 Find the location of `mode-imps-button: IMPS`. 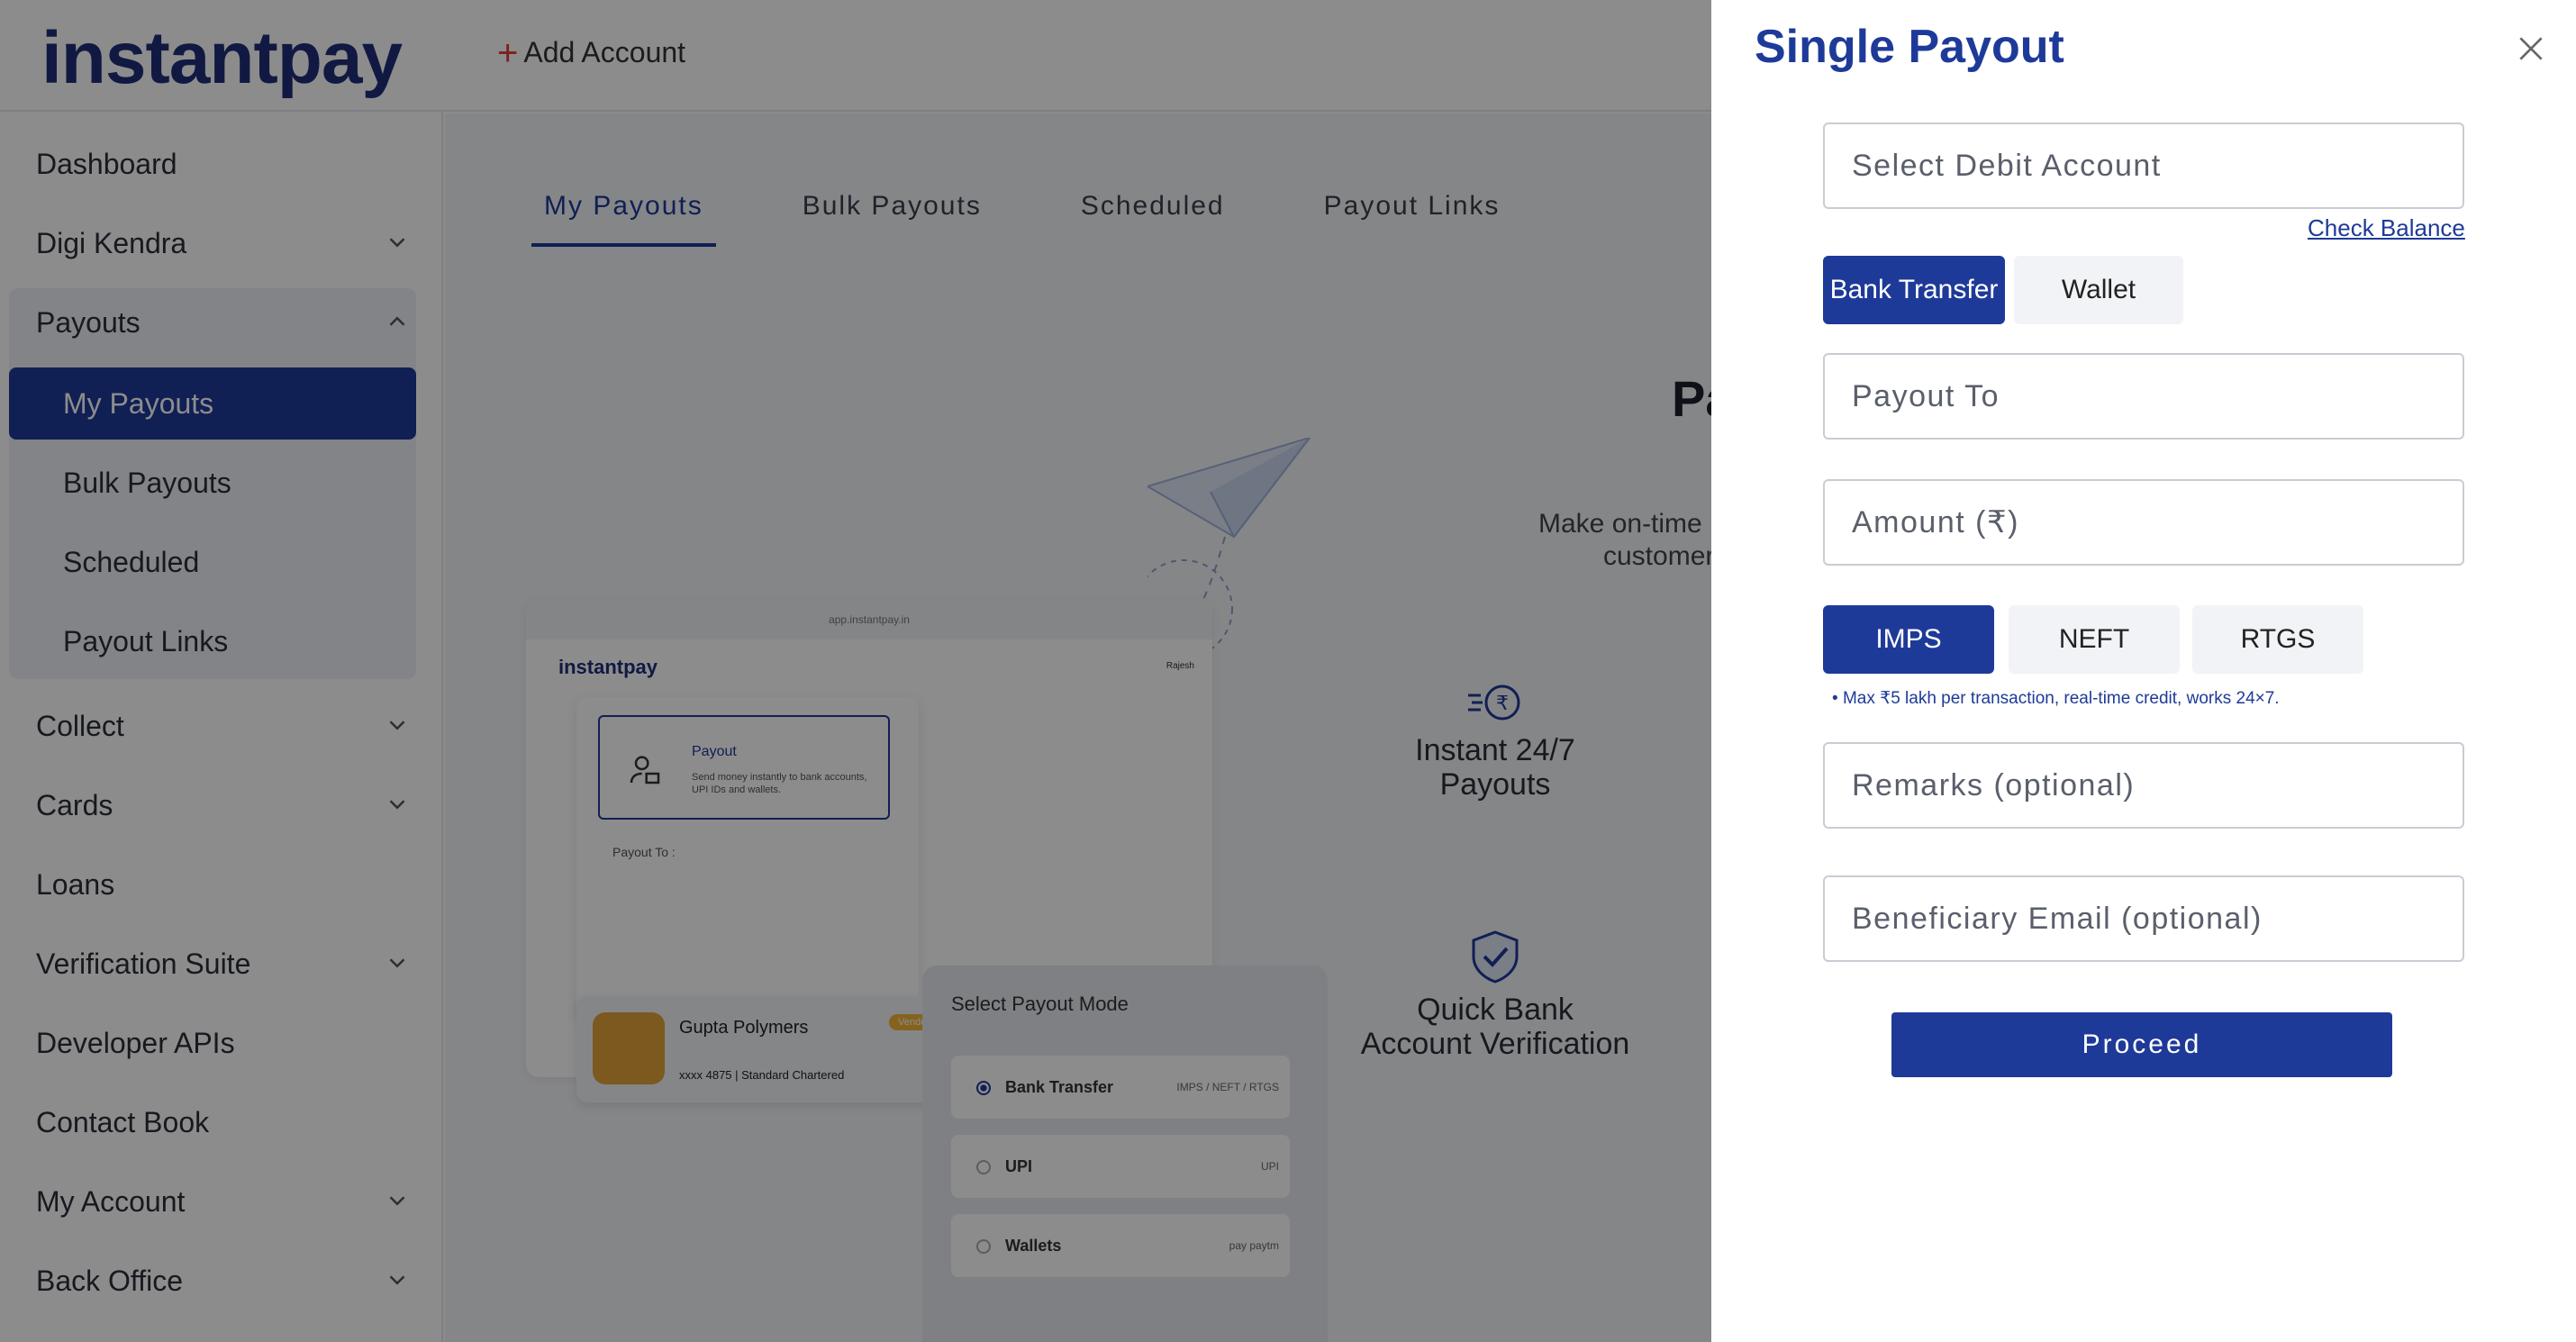

mode-imps-button: IMPS is located at coordinates (1909, 640).